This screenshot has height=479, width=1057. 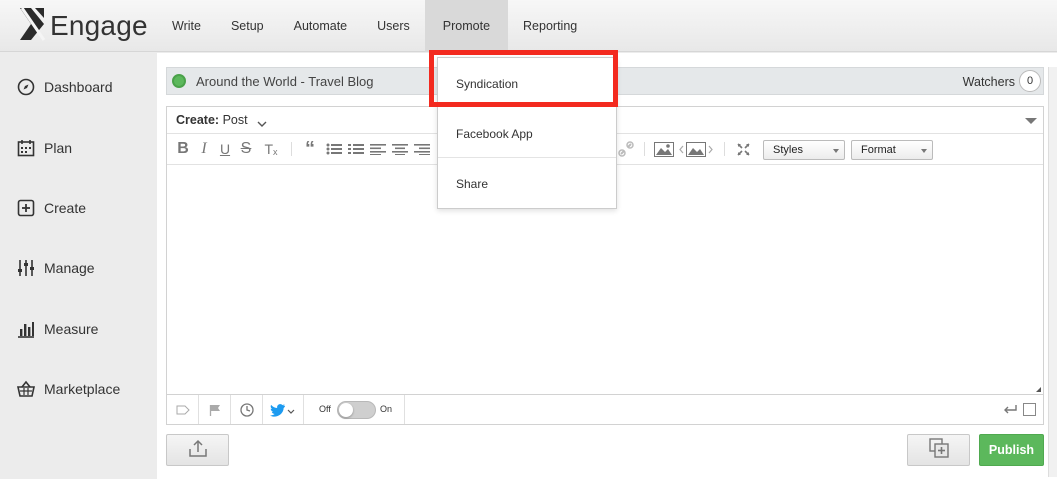 What do you see at coordinates (183, 409) in the screenshot?
I see `tag-icon` at bounding box center [183, 409].